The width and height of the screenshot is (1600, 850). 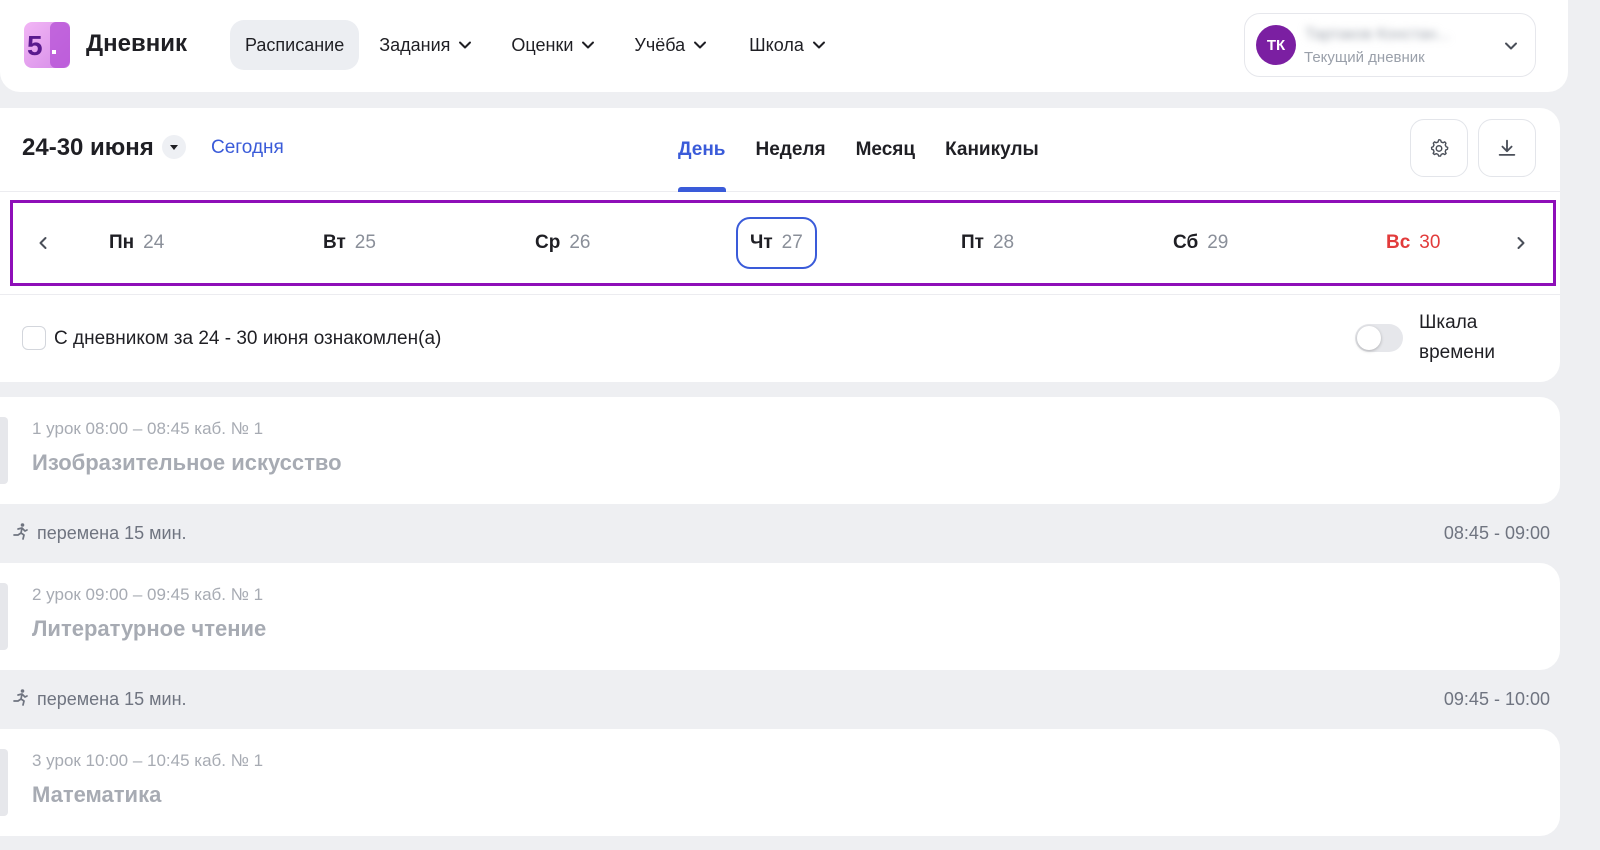 What do you see at coordinates (1496, 533) in the screenshot?
I see `break-time: 08:45 - 09:00` at bounding box center [1496, 533].